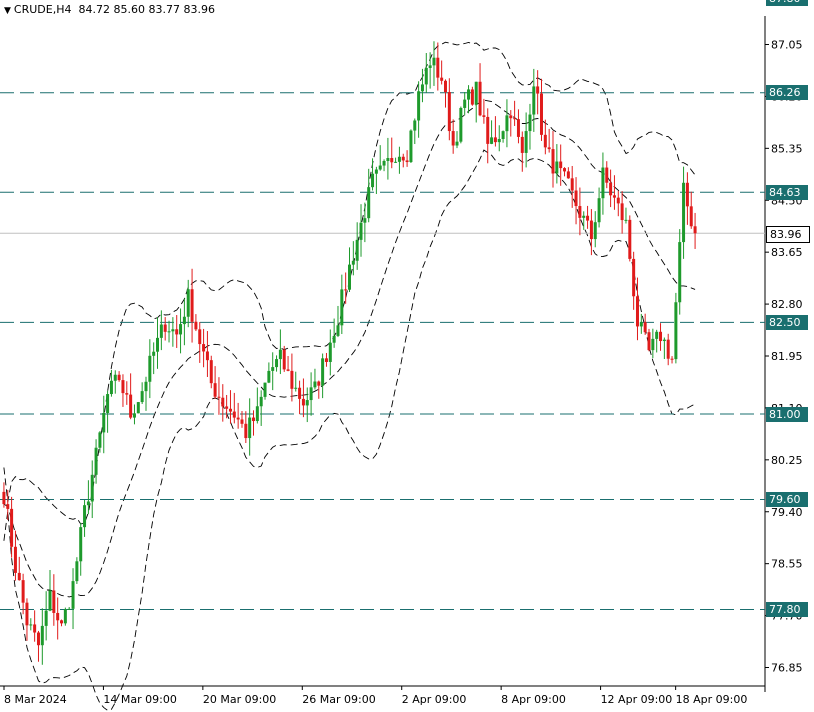 Image resolution: width=814 pixels, height=712 pixels. I want to click on level-price-label: 77.80, so click(787, 609).